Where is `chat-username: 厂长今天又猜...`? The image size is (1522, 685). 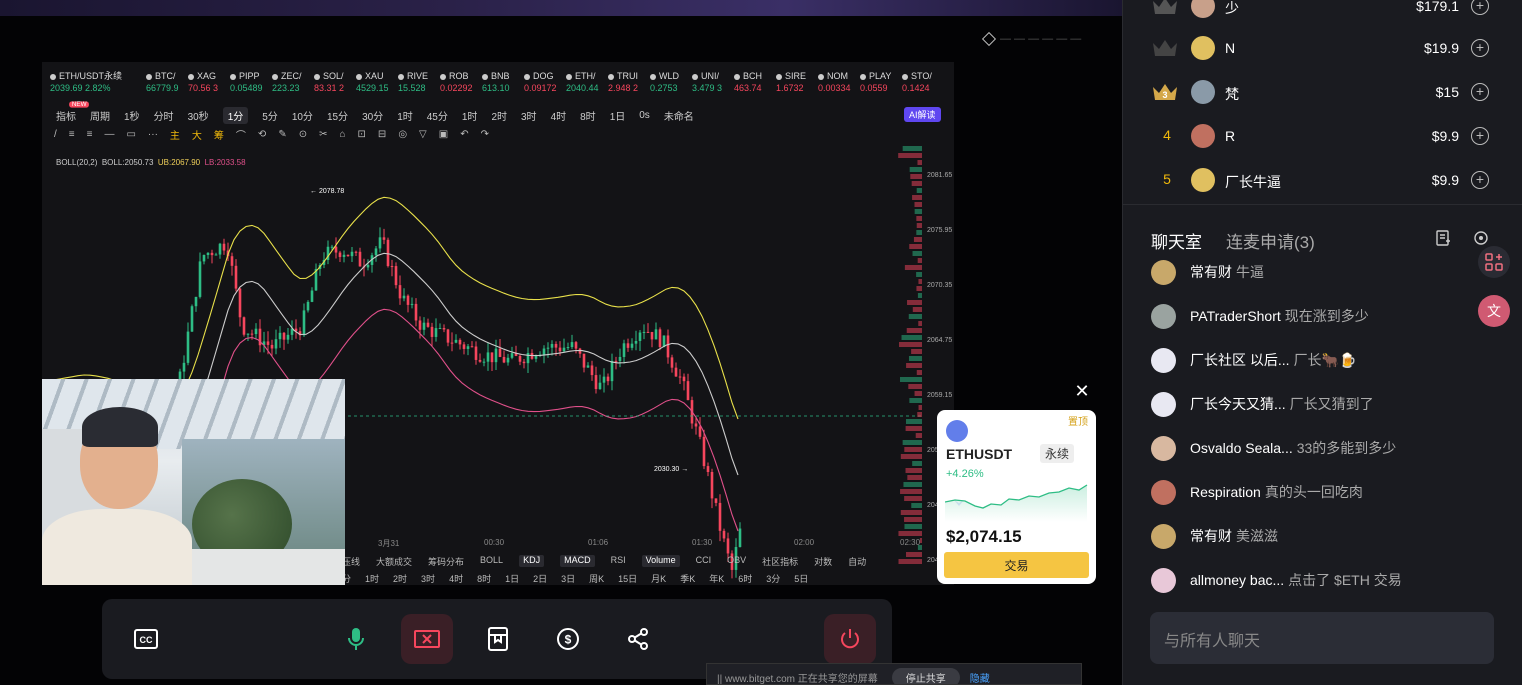 chat-username: 厂长今天又猜... is located at coordinates (1238, 404).